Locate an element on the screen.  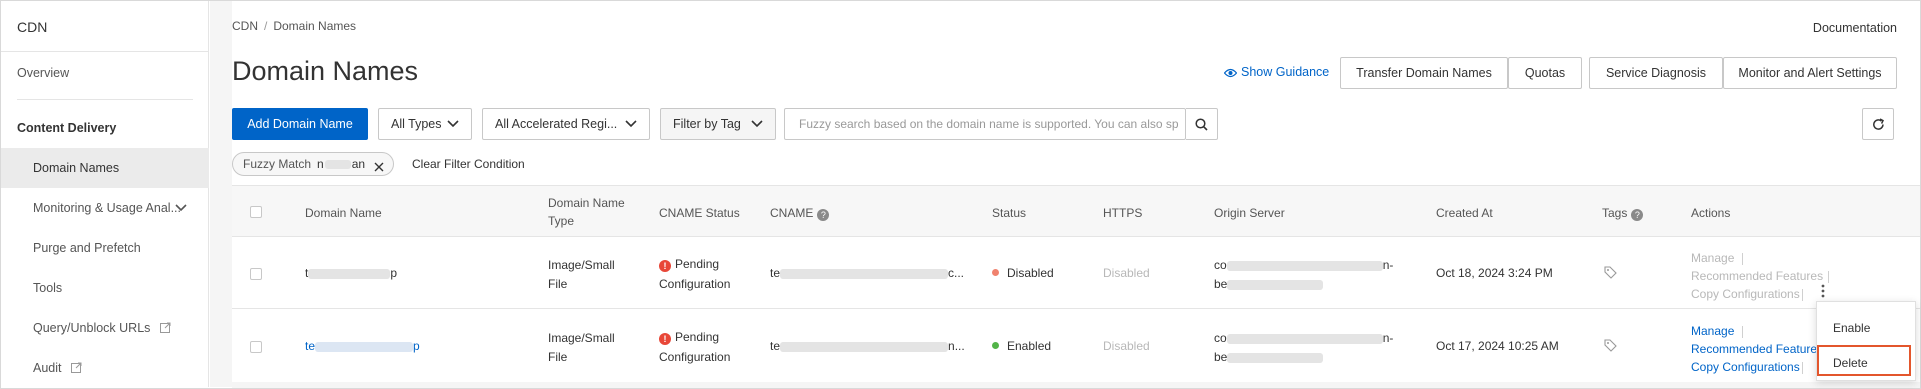
column-cname: CNAME? is located at coordinates (800, 213).